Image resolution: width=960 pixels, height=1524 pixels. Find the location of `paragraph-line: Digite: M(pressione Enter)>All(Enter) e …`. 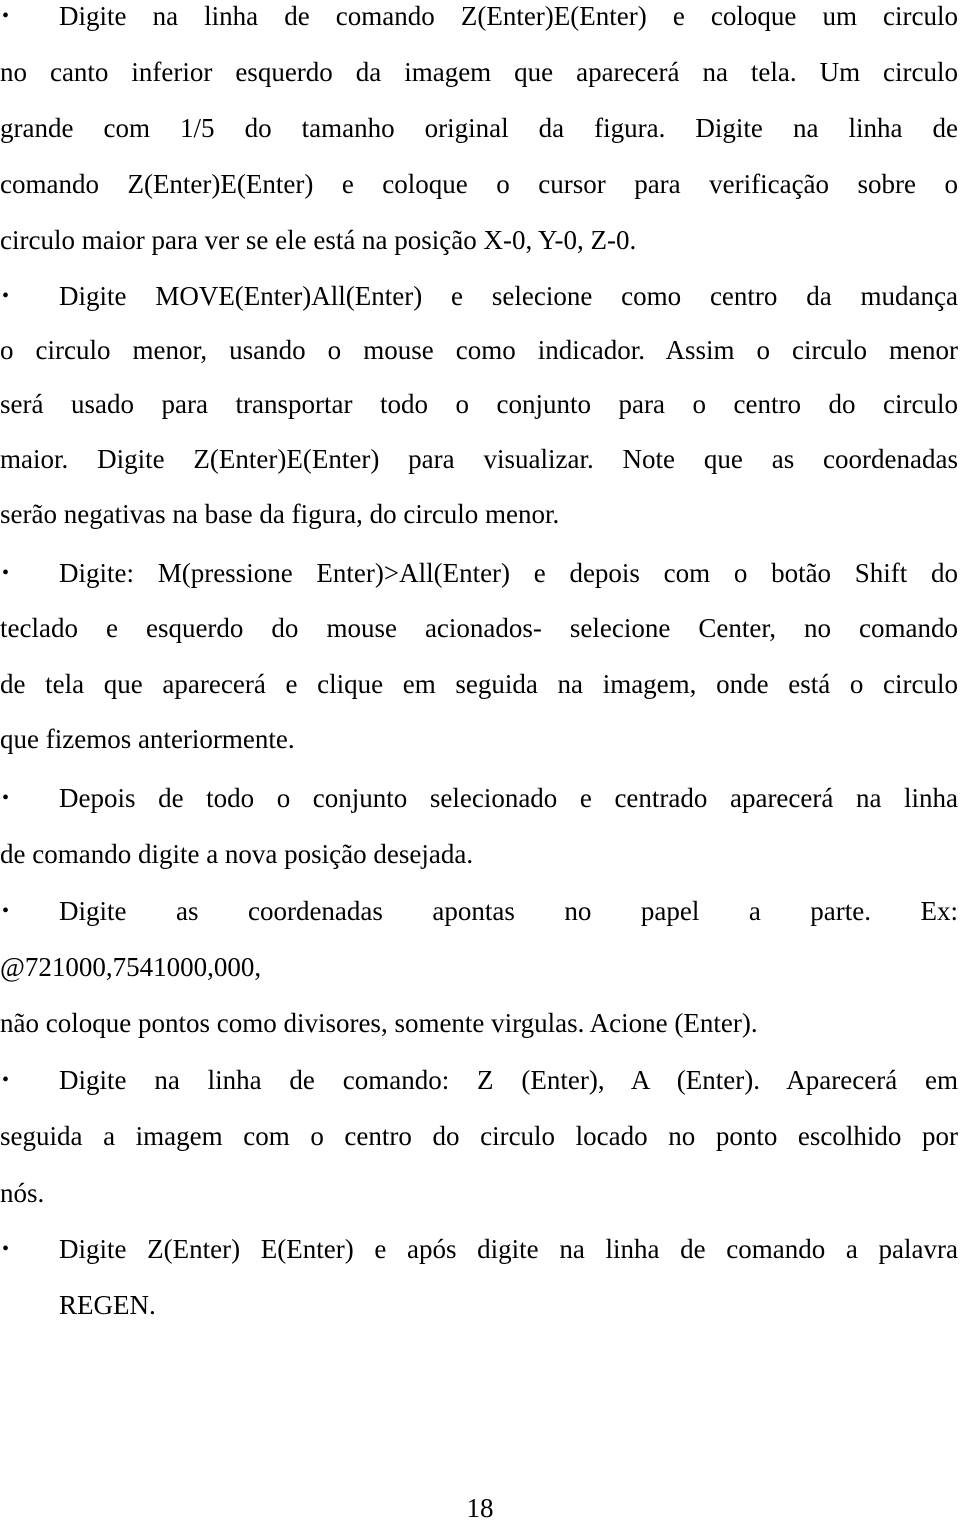

paragraph-line: Digite: M(pressione Enter)>All(Enter) e … is located at coordinates (508, 573).